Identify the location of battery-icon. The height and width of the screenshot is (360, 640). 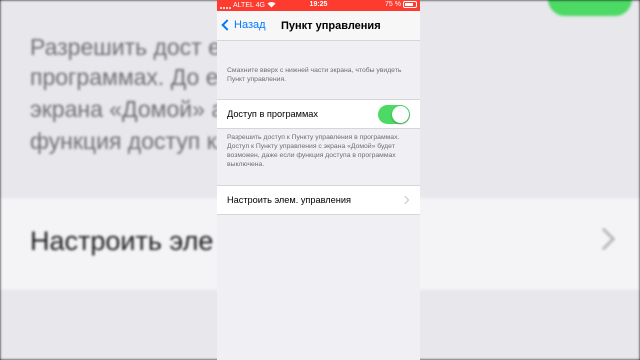
(410, 4).